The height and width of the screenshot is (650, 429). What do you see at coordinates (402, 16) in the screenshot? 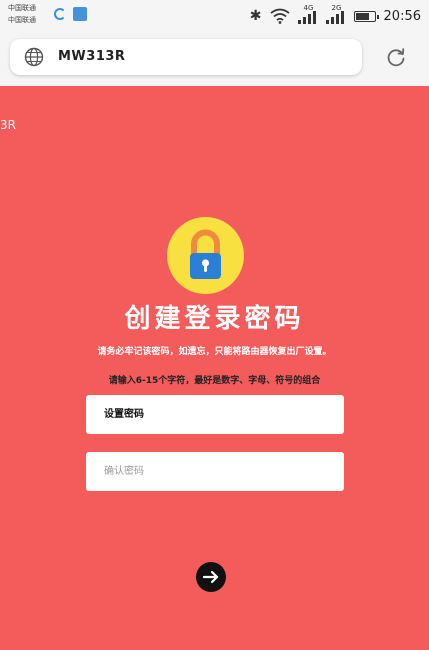
I see `clock: 20:56` at bounding box center [402, 16].